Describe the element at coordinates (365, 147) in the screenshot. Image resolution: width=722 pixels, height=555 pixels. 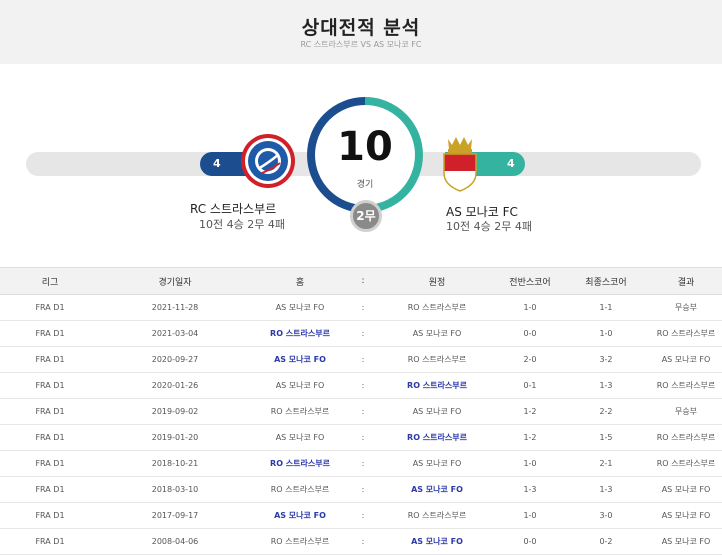
I see `total-games-number: 10` at that location.